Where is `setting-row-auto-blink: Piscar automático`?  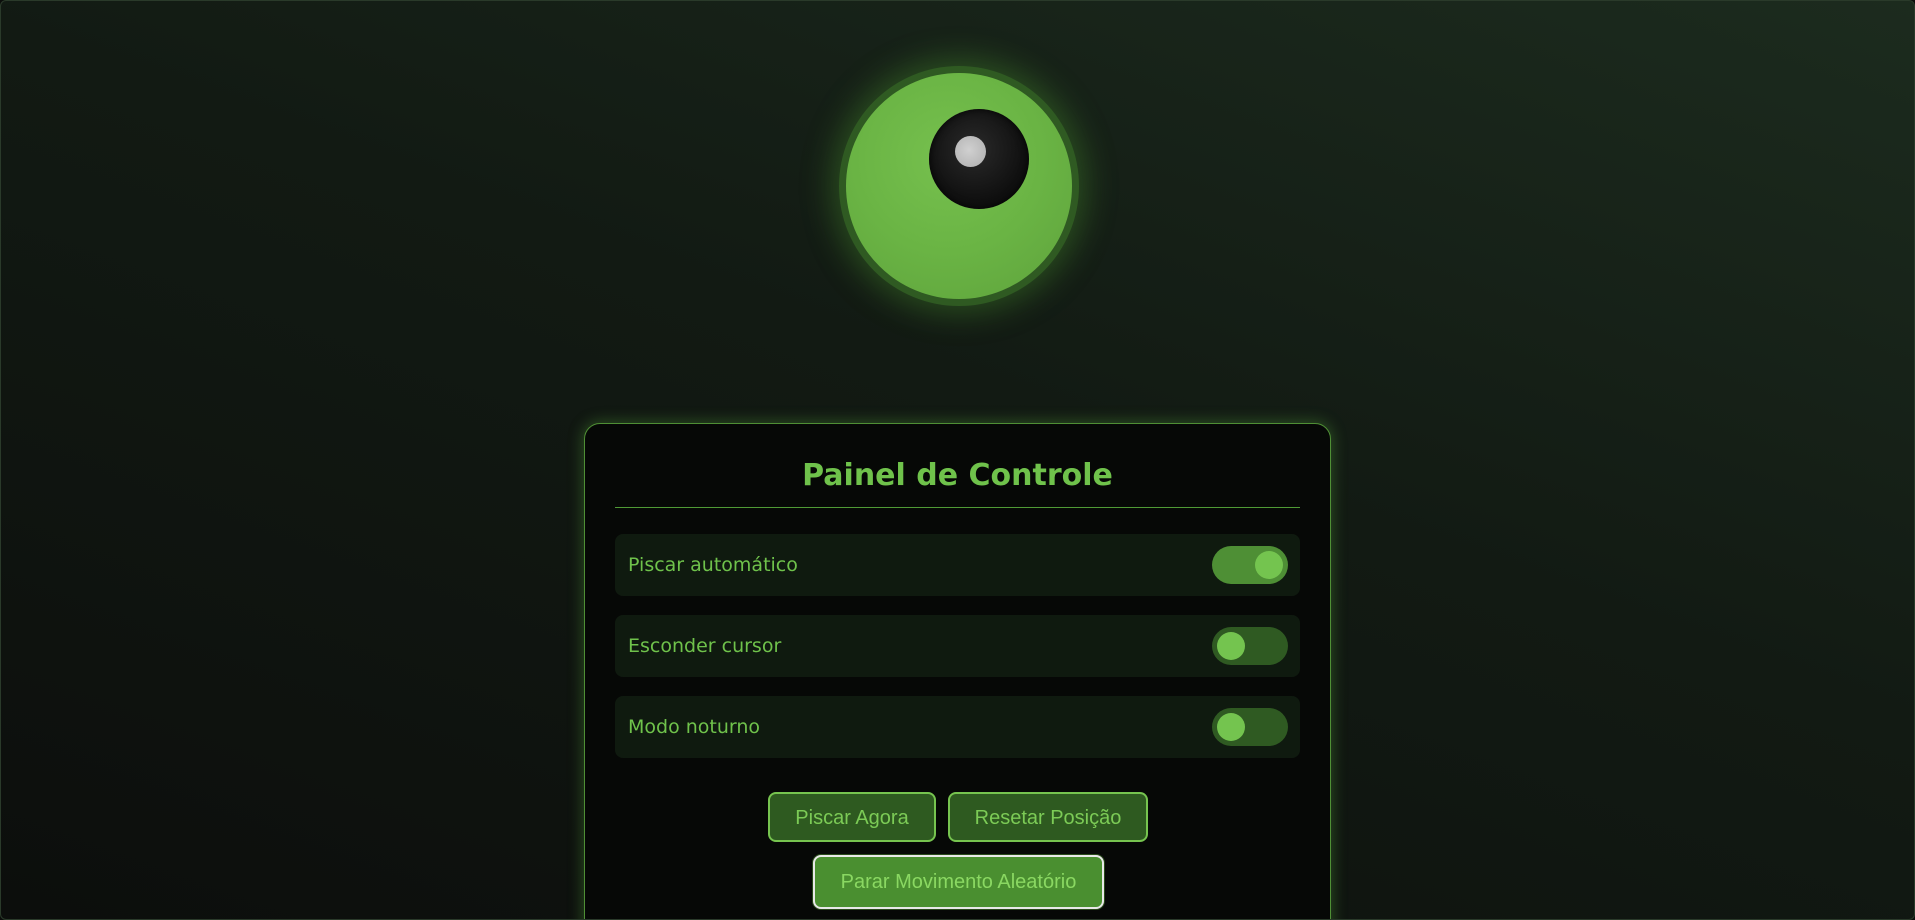 setting-row-auto-blink: Piscar automático is located at coordinates (957, 565).